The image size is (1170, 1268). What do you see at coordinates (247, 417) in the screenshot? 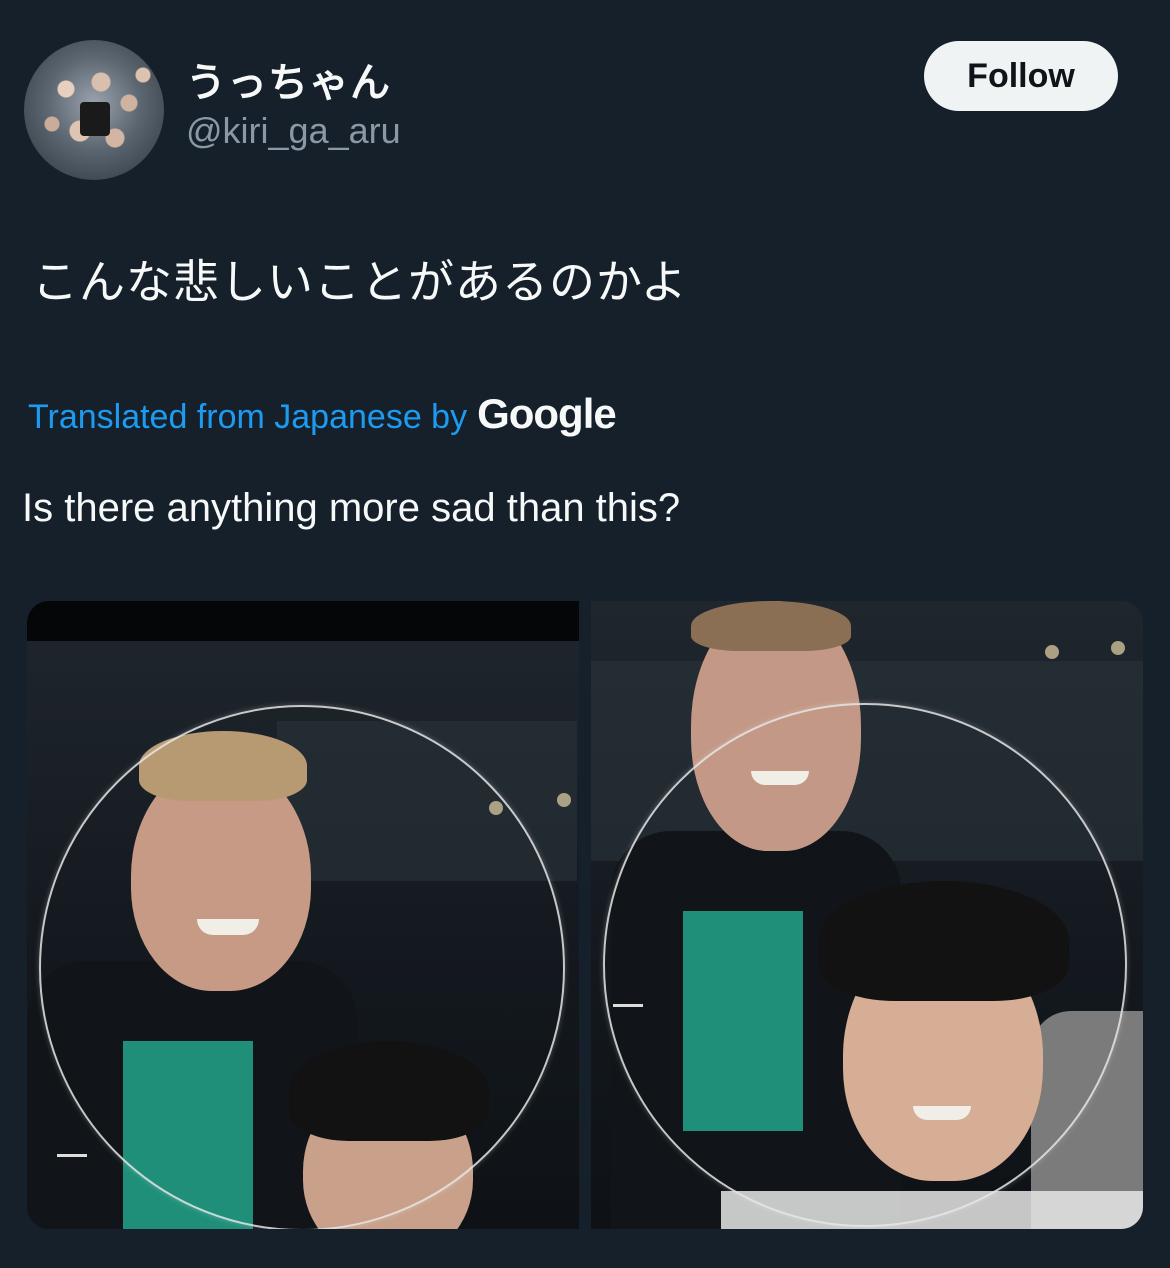
I see `translated-from-link: Translated from Japanese by` at bounding box center [247, 417].